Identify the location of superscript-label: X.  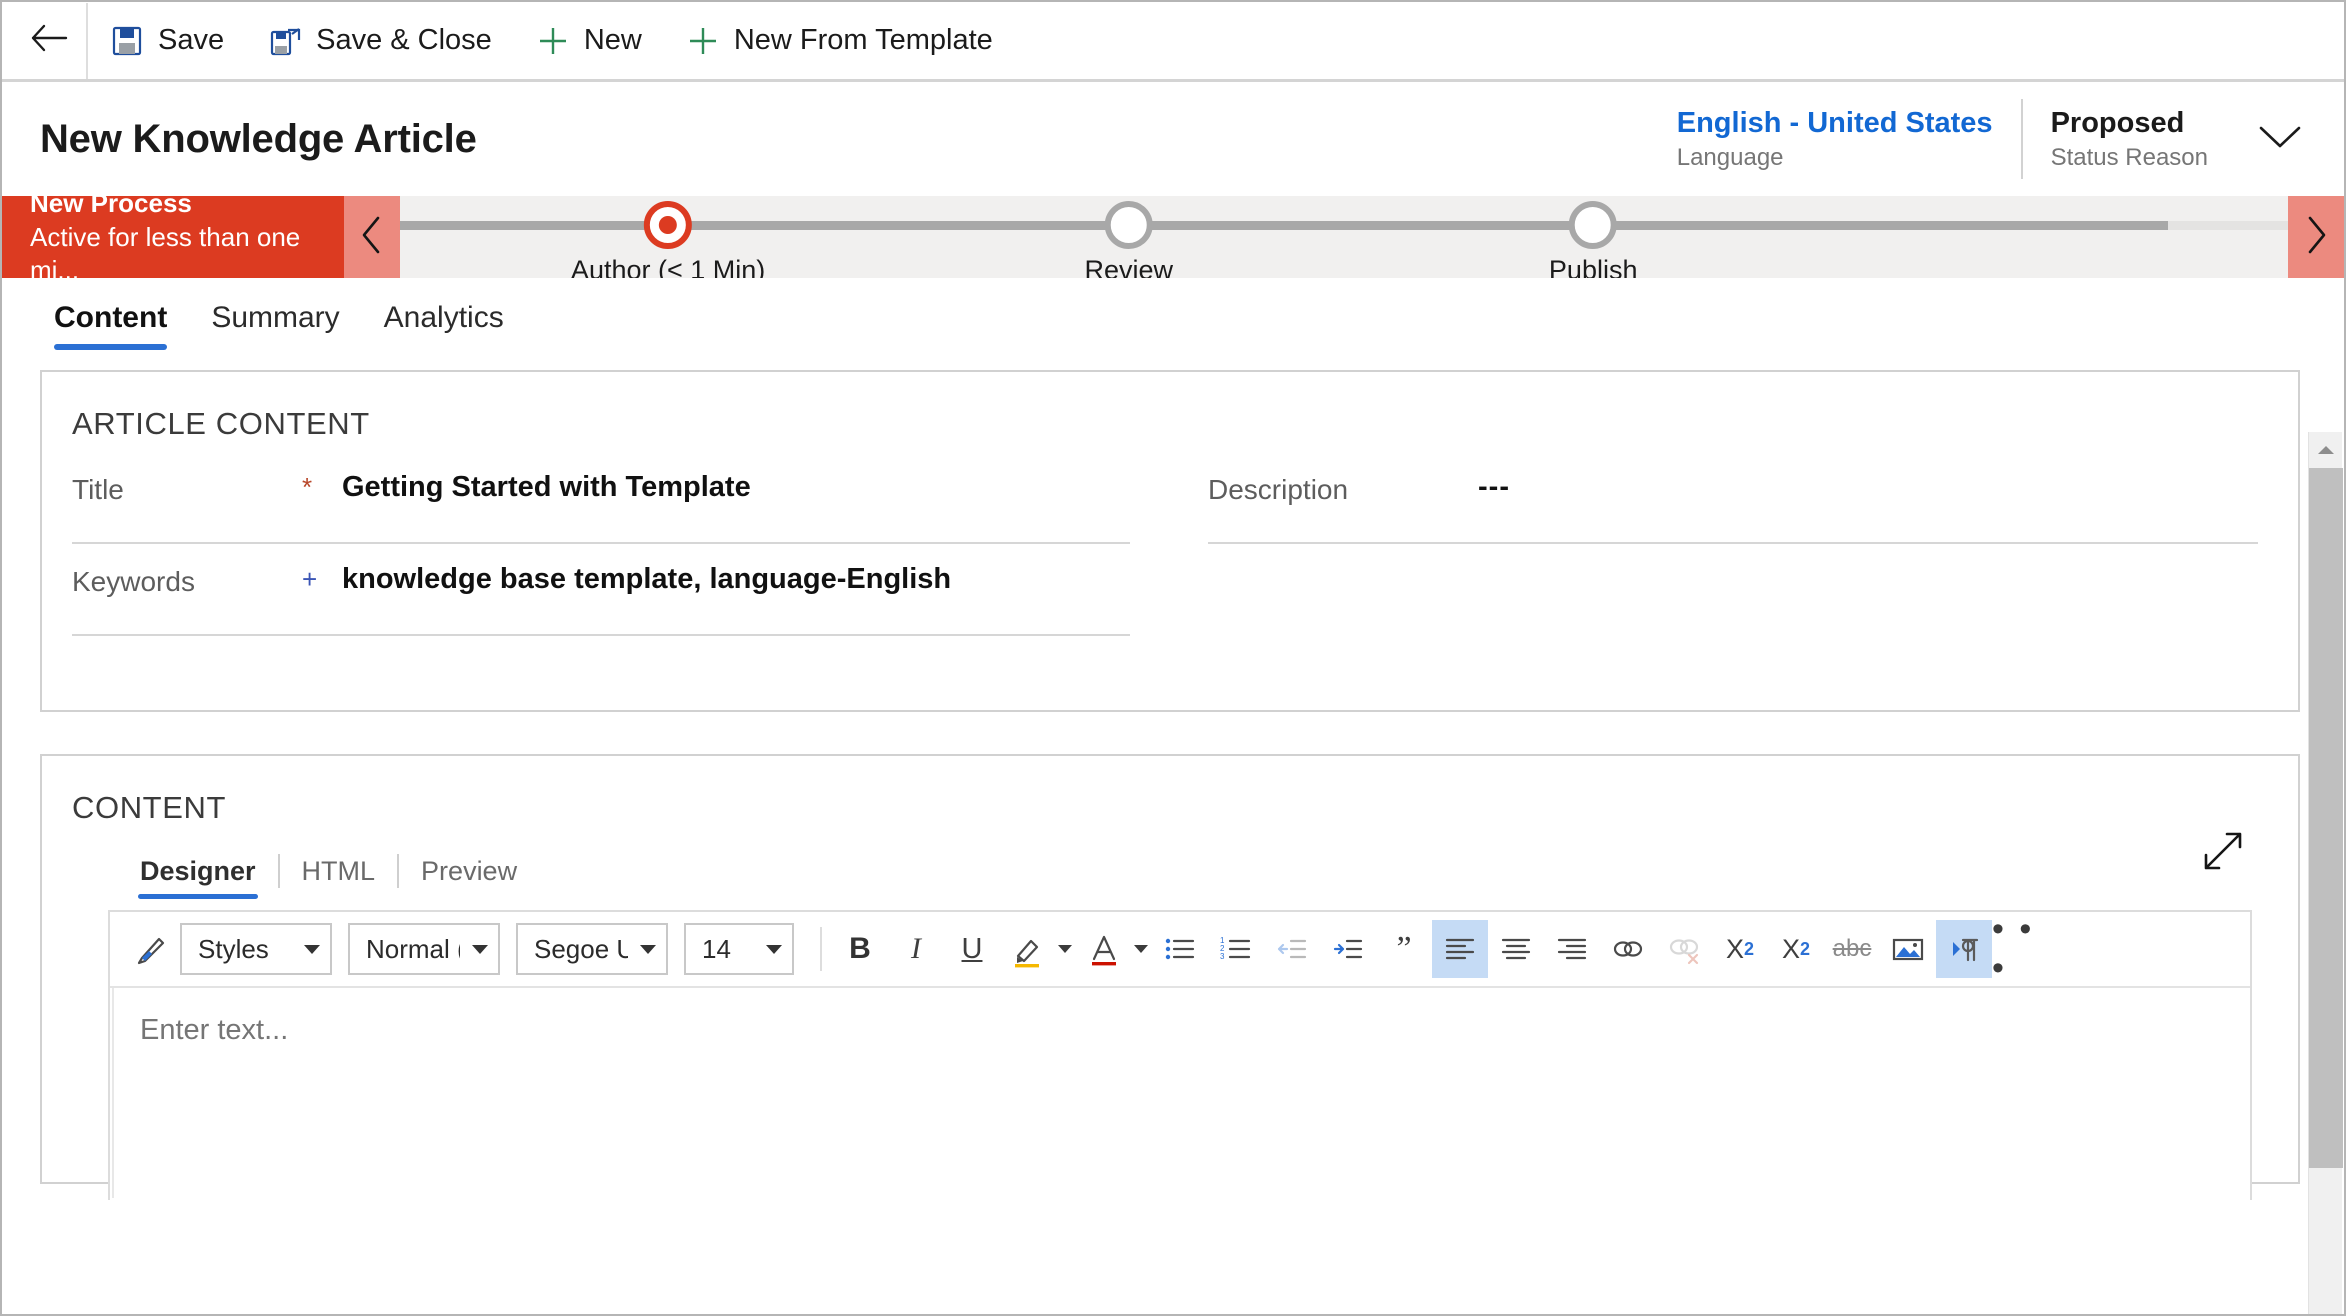
(1734, 948).